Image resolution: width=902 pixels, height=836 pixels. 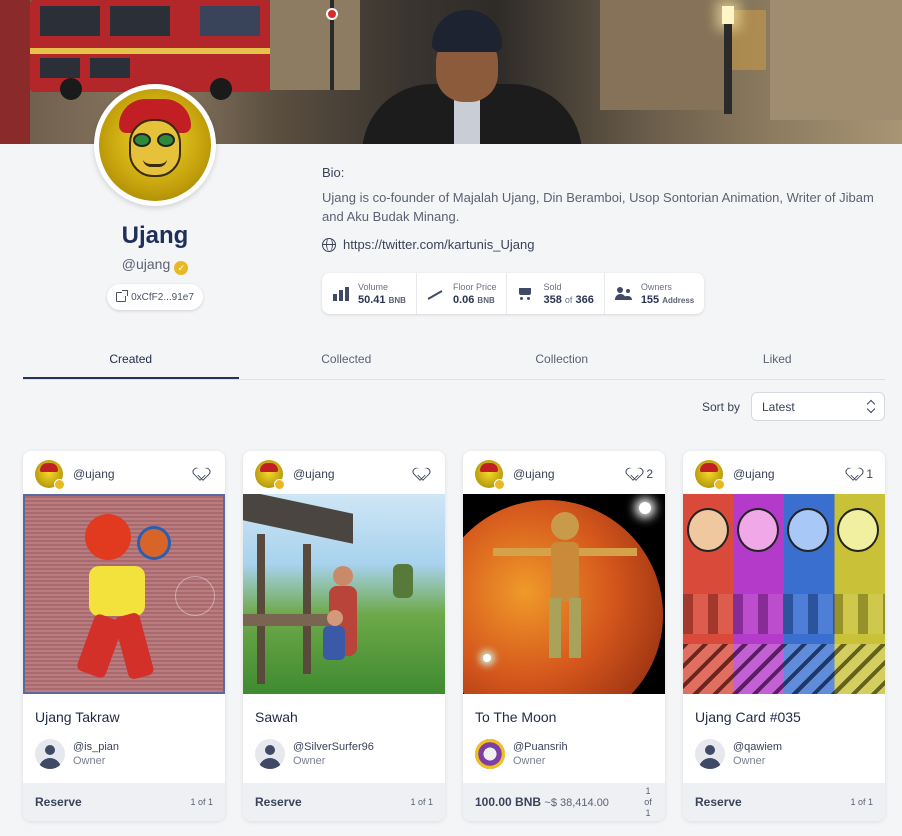 I want to click on nft-title: Ujang Takraw, so click(x=77, y=717).